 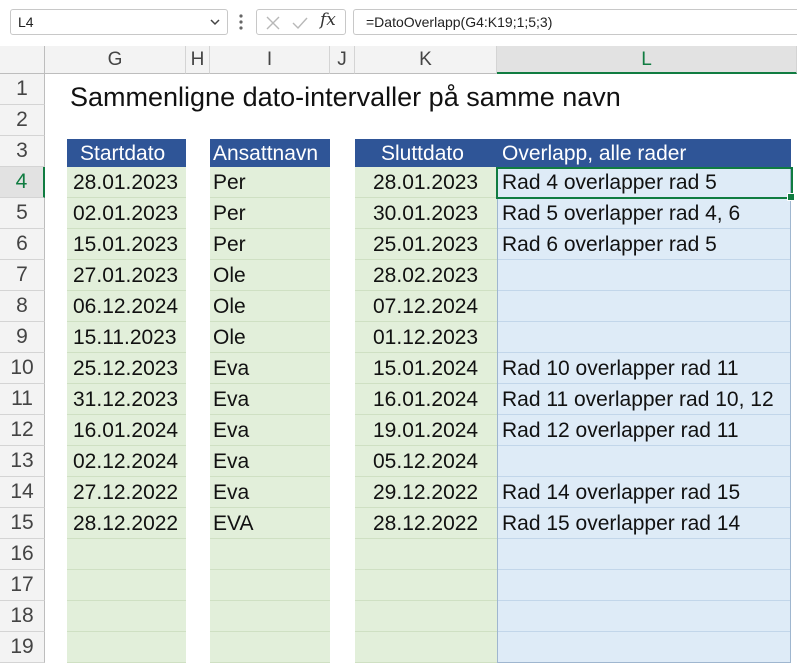 I want to click on startdato-cell: 27.12.2022, so click(x=126, y=492).